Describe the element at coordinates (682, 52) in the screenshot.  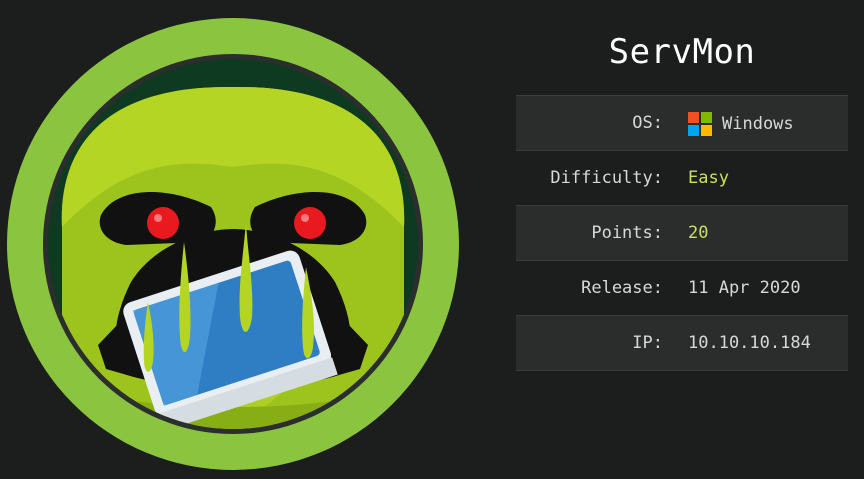
I see `machine-name-title: ServMon` at that location.